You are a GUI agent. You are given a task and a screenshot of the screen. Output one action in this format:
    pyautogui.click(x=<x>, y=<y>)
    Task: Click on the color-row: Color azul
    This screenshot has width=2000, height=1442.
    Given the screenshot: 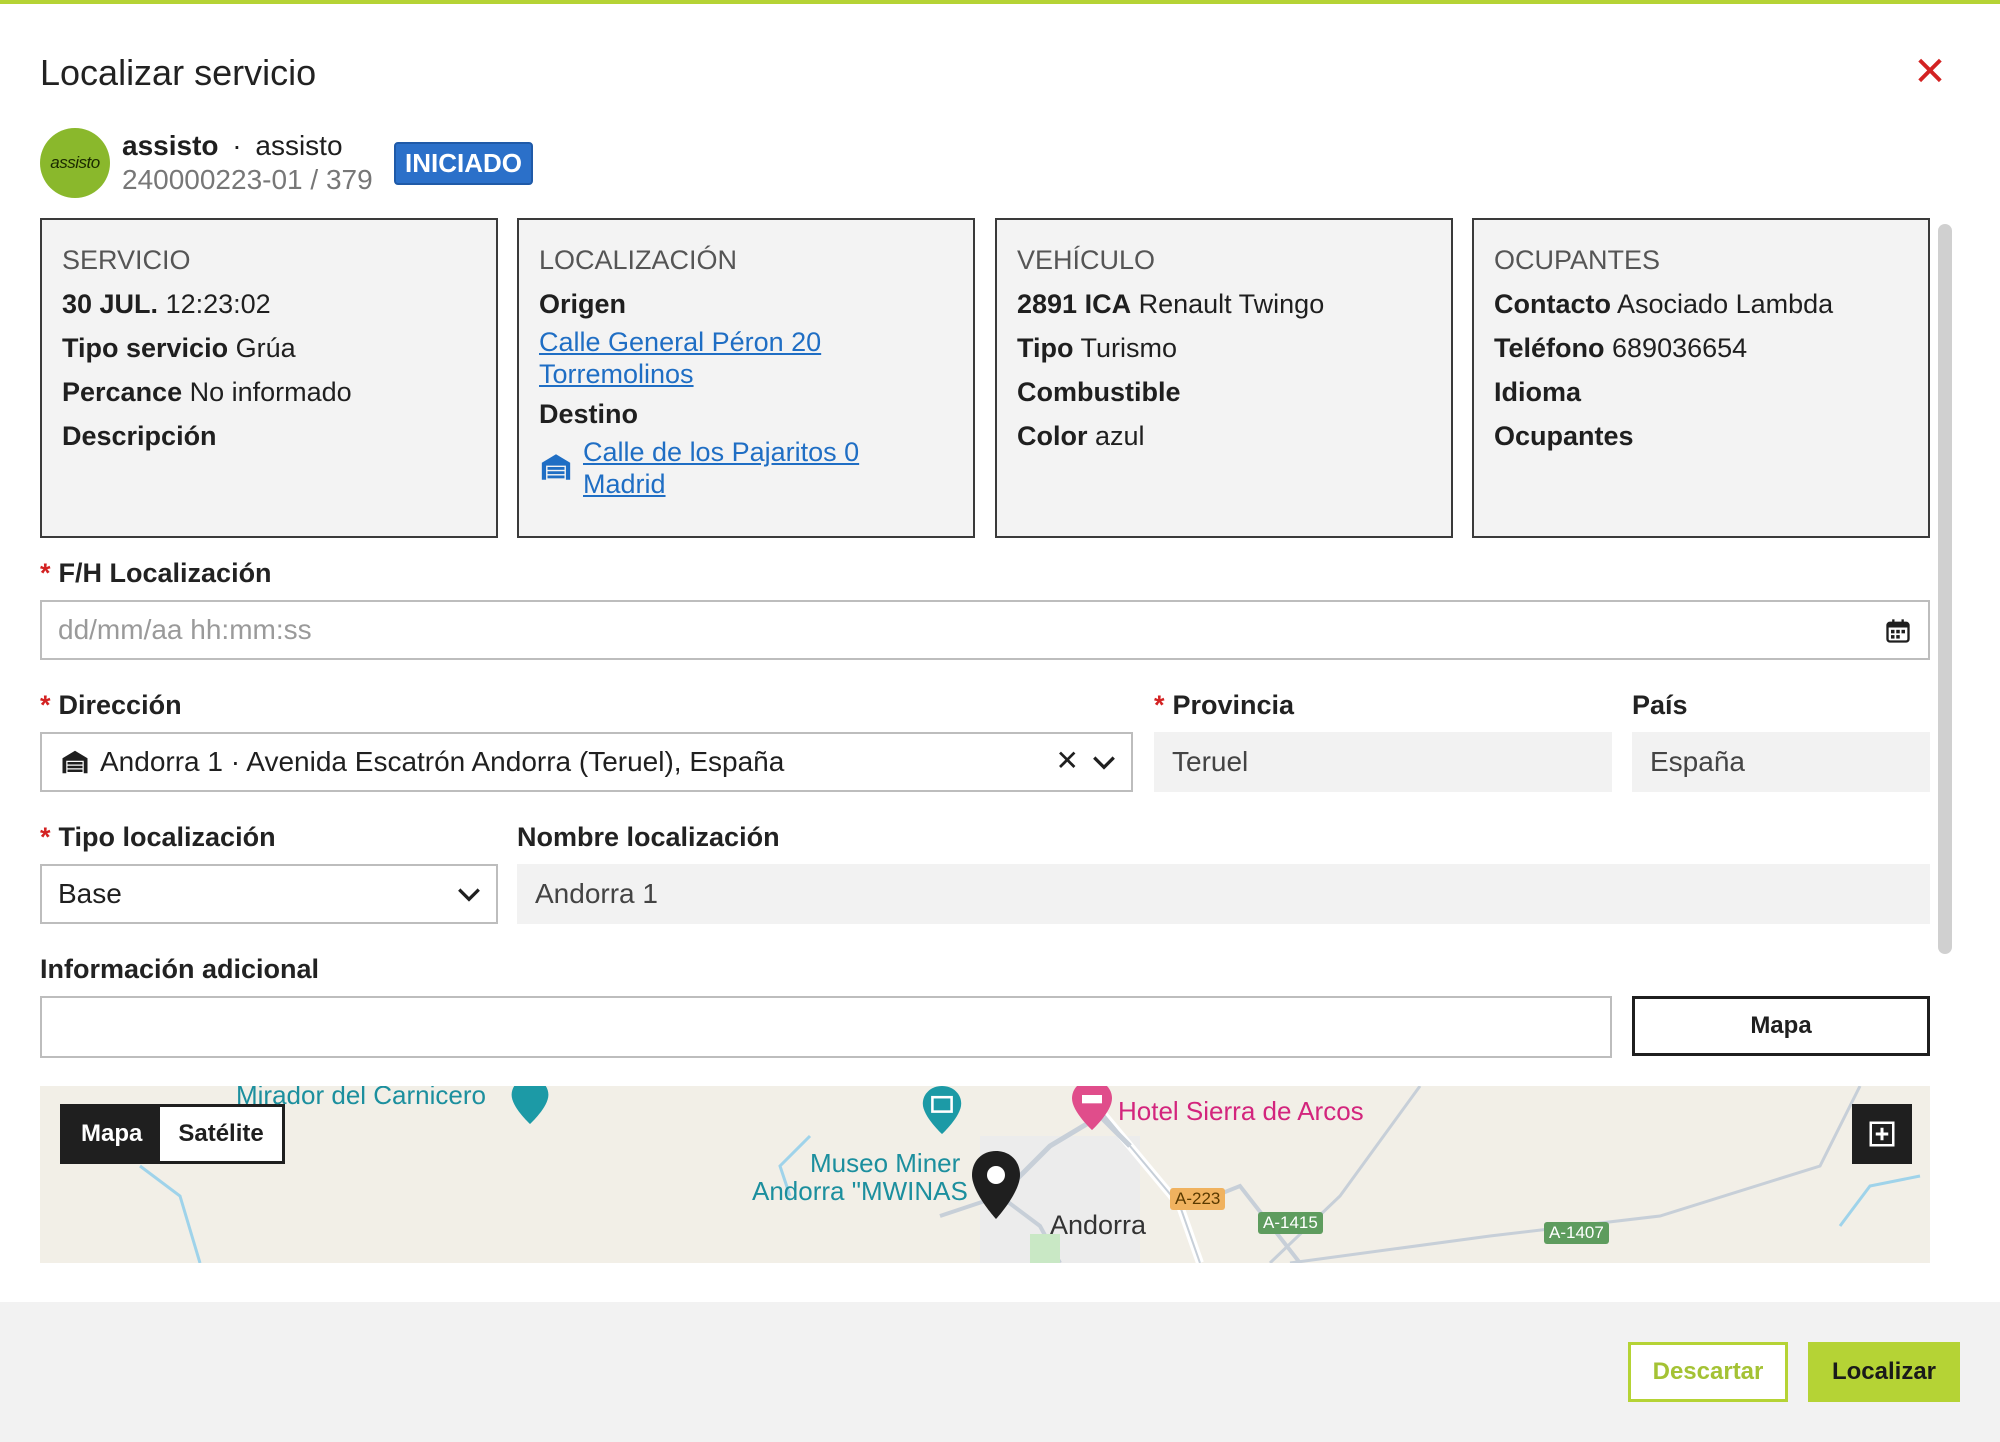 What is the action you would take?
    pyautogui.click(x=1224, y=436)
    